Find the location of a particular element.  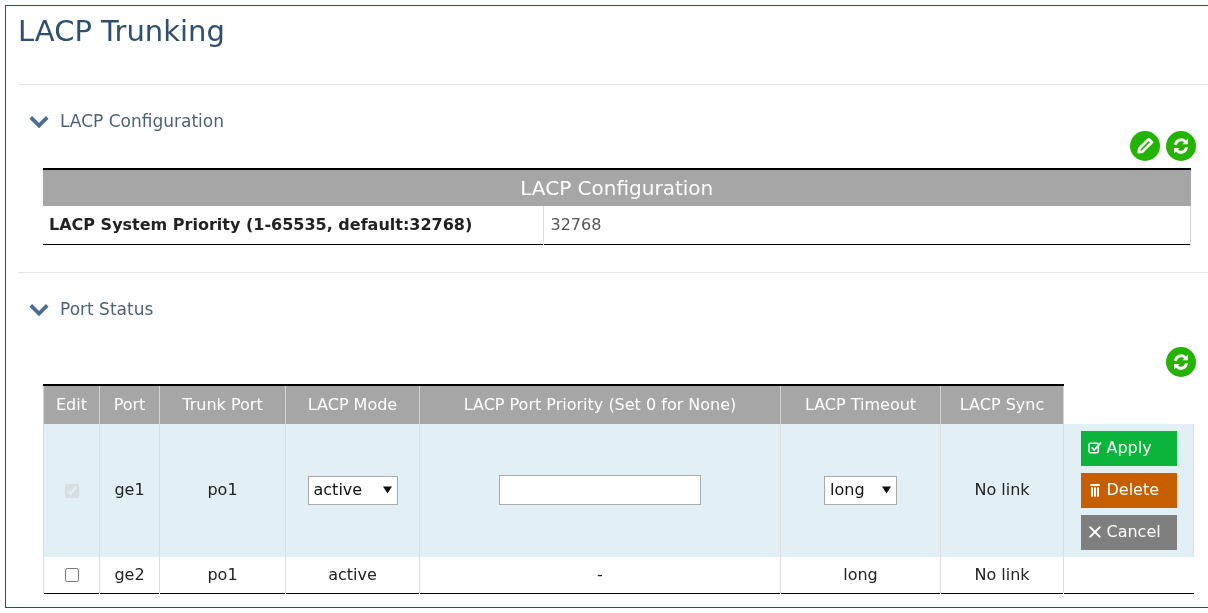

column-header: Trunk Port is located at coordinates (222, 404).